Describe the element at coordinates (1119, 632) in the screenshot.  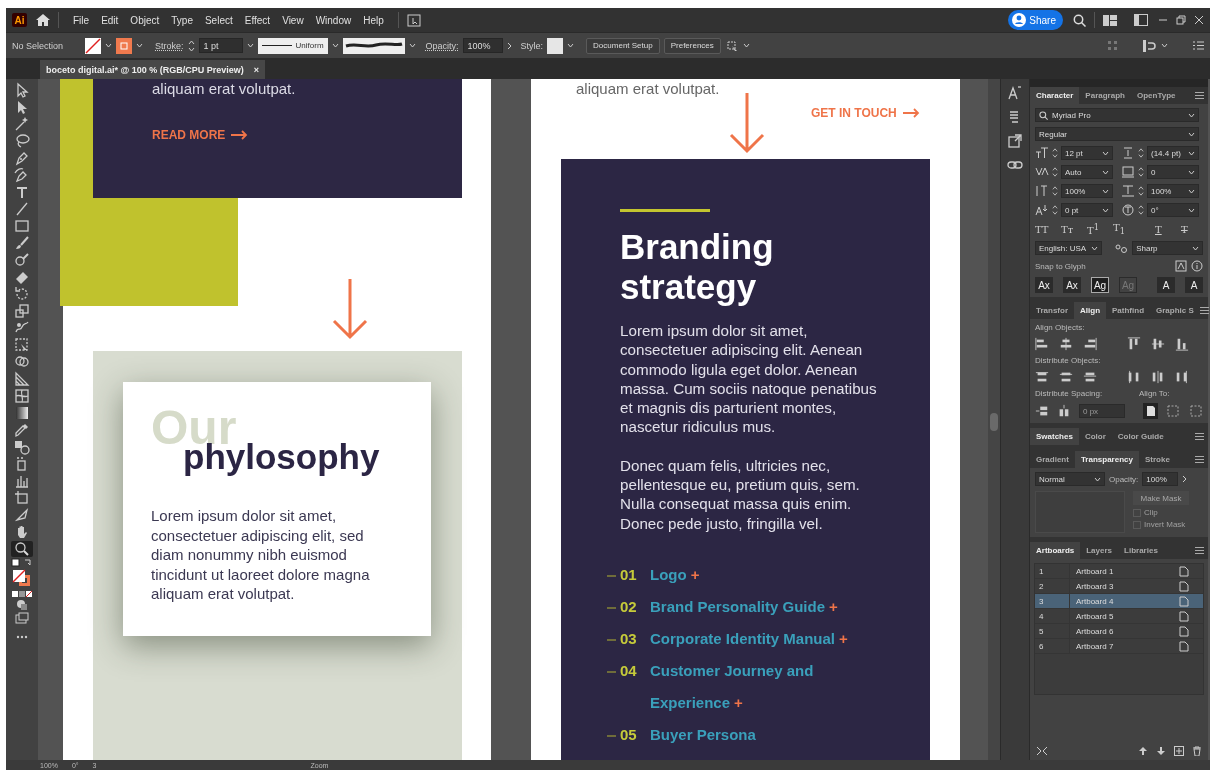
I see `artboard-row: 5 Artboard 6` at that location.